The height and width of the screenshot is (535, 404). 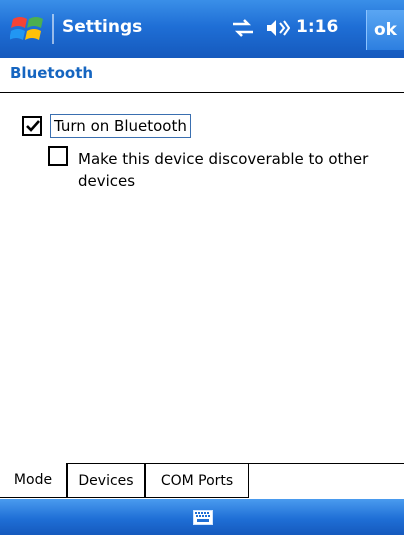 What do you see at coordinates (52, 73) in the screenshot?
I see `page-heading: Bluetooth` at bounding box center [52, 73].